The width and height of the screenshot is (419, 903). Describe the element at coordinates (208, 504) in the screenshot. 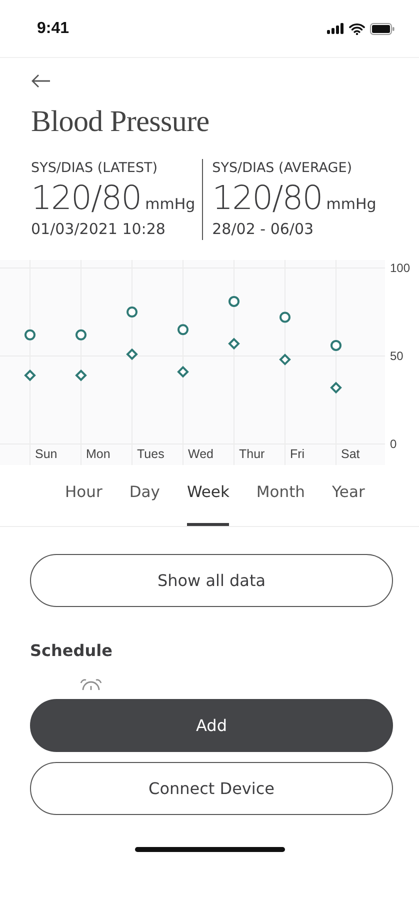

I see `period-tab: Week` at that location.